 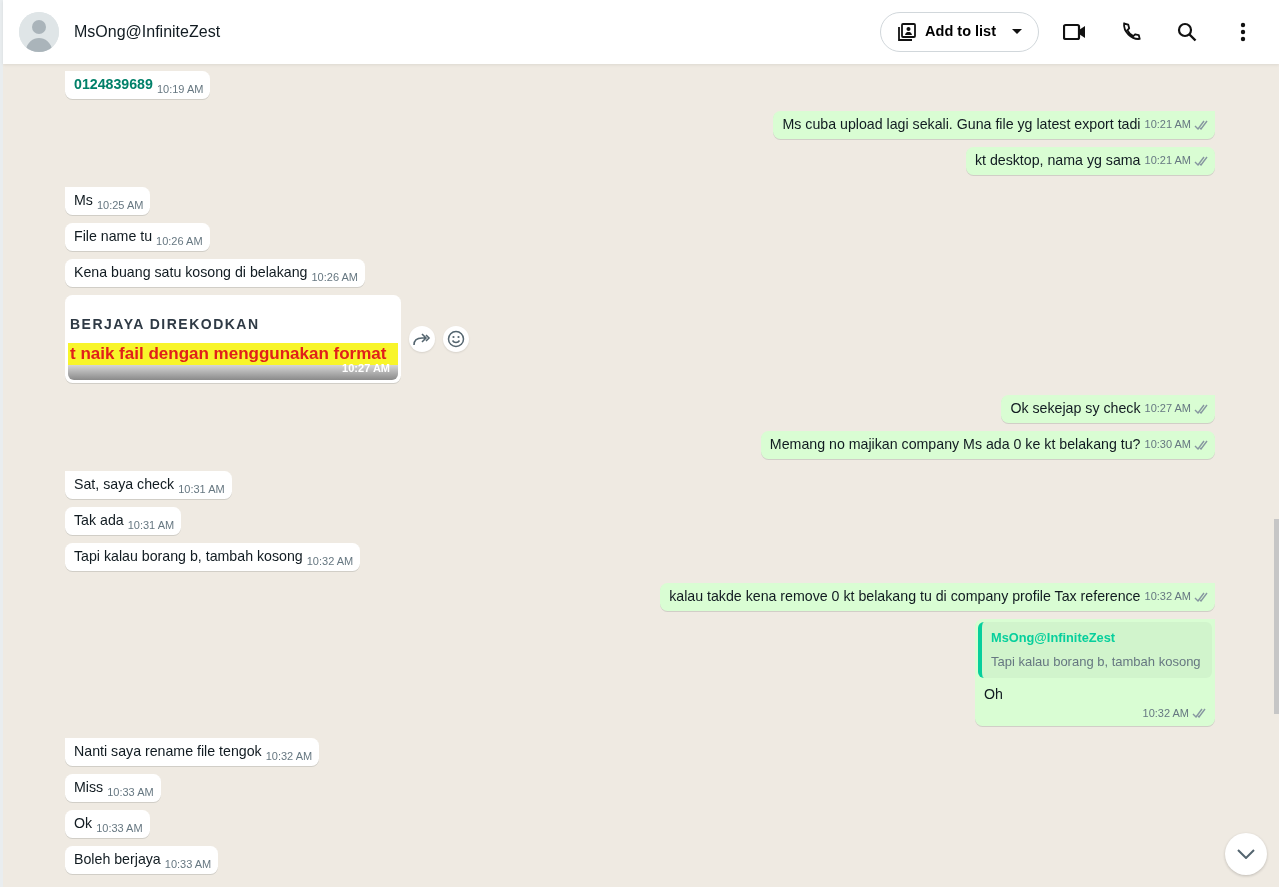 I want to click on message-time: 10:19 AM, so click(x=180, y=89).